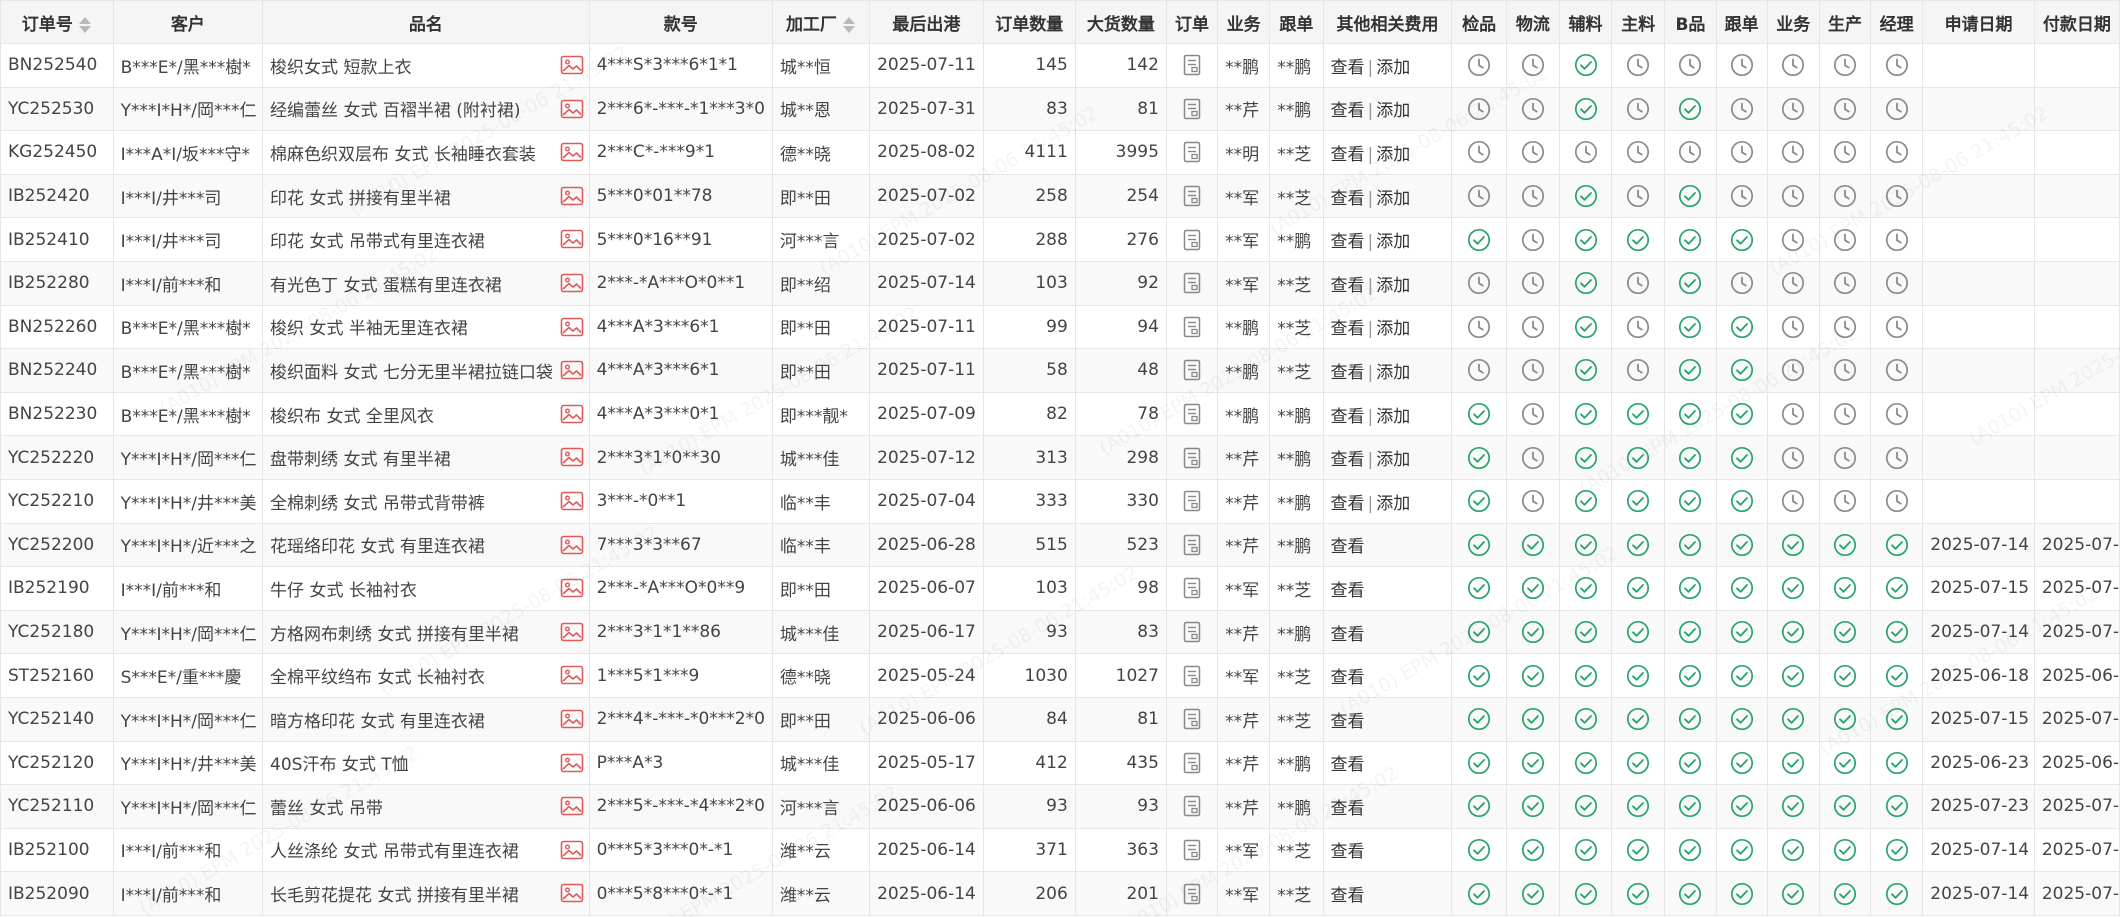  I want to click on column-header-order-no: 订单号, so click(57, 22).